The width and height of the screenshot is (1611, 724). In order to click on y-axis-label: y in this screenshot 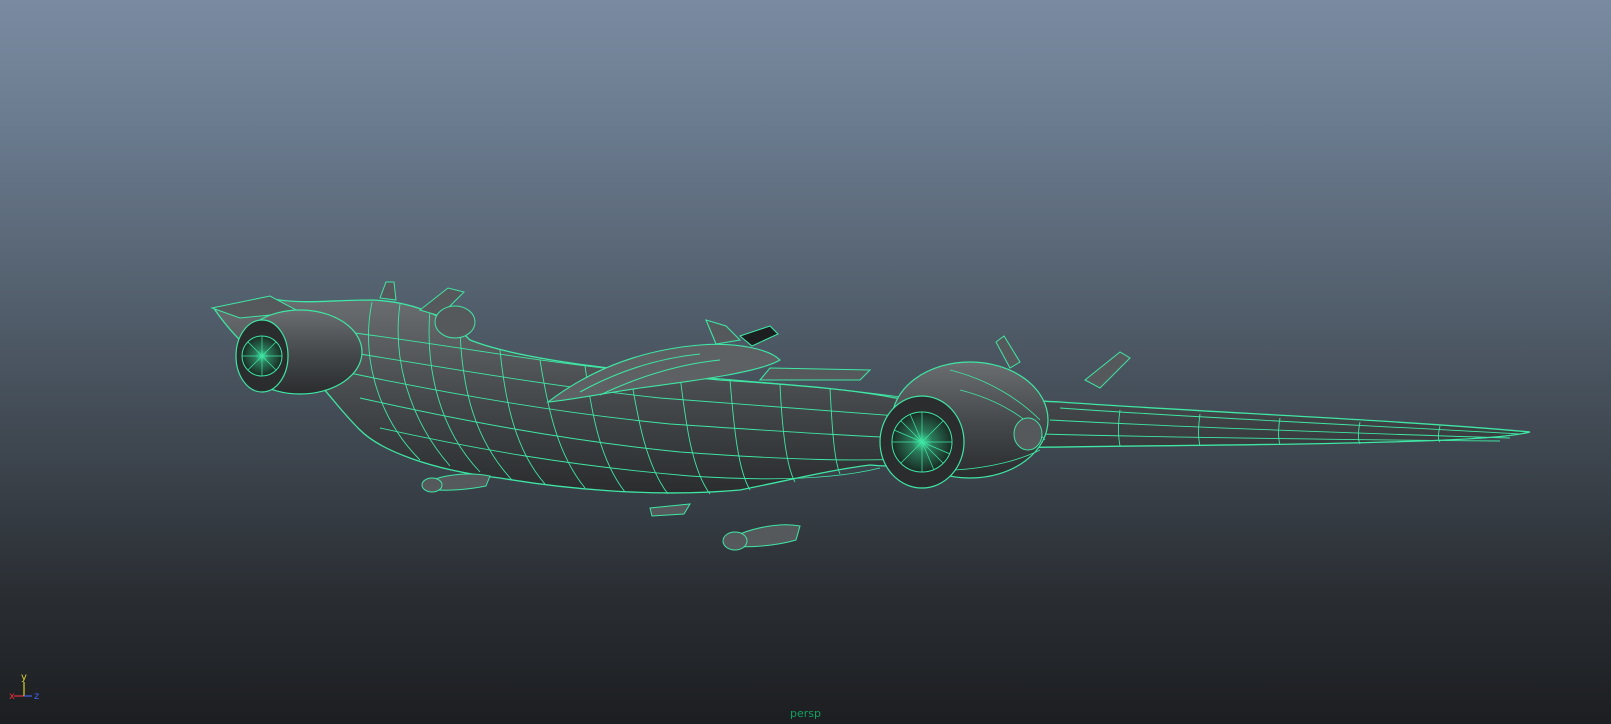, I will do `click(24, 677)`.